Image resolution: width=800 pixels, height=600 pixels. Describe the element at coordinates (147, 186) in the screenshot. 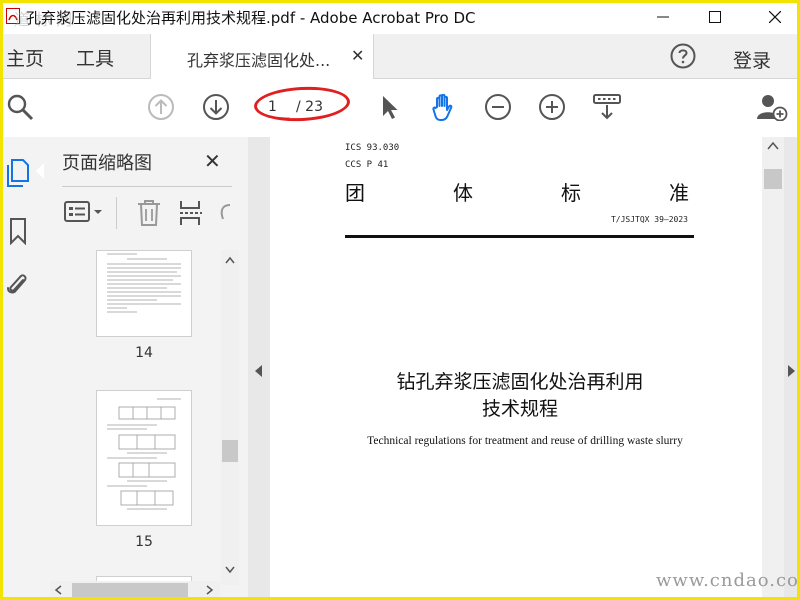

I see `panel-divider` at that location.